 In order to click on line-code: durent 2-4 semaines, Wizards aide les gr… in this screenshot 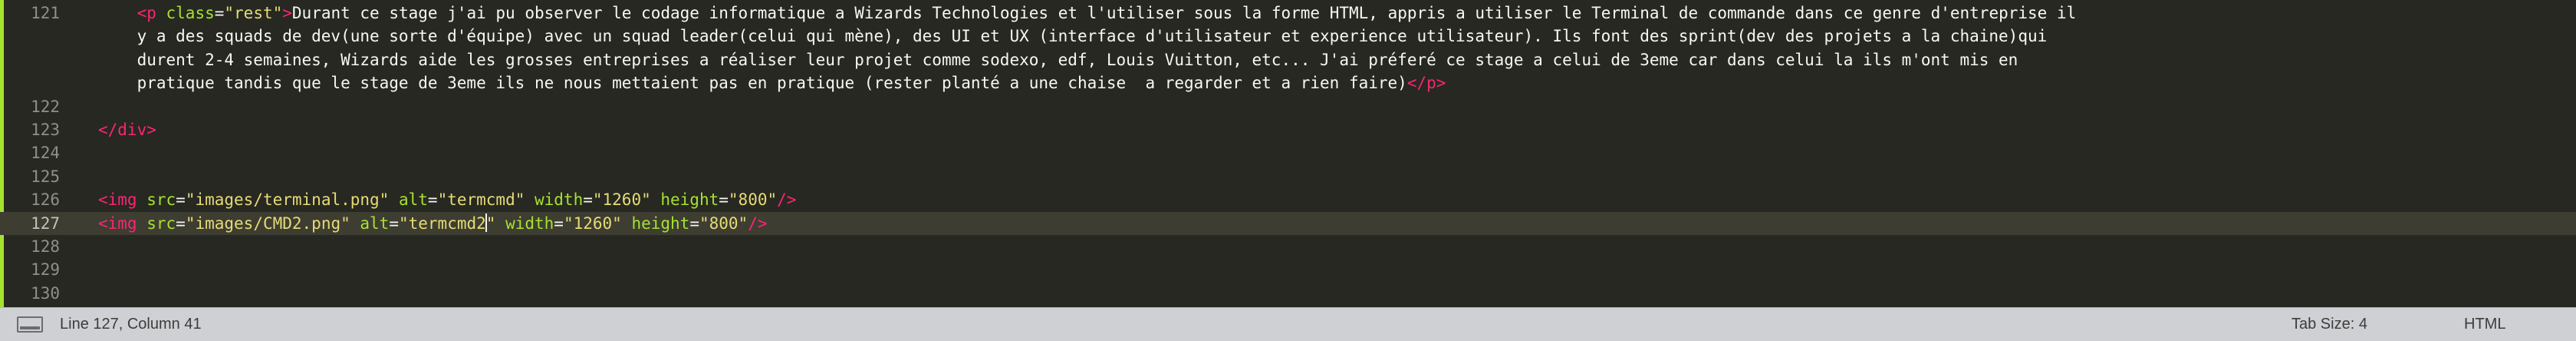, I will do `click(1058, 59)`.